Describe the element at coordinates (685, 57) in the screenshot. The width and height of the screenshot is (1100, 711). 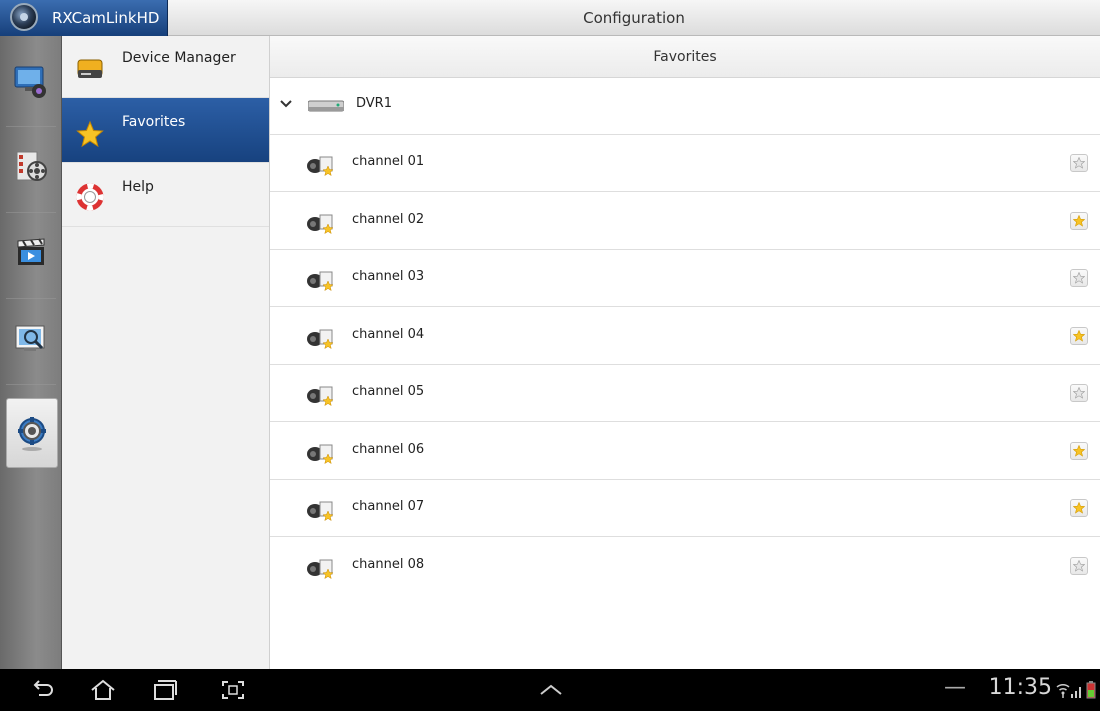
I see `panel-header: Favorites` at that location.